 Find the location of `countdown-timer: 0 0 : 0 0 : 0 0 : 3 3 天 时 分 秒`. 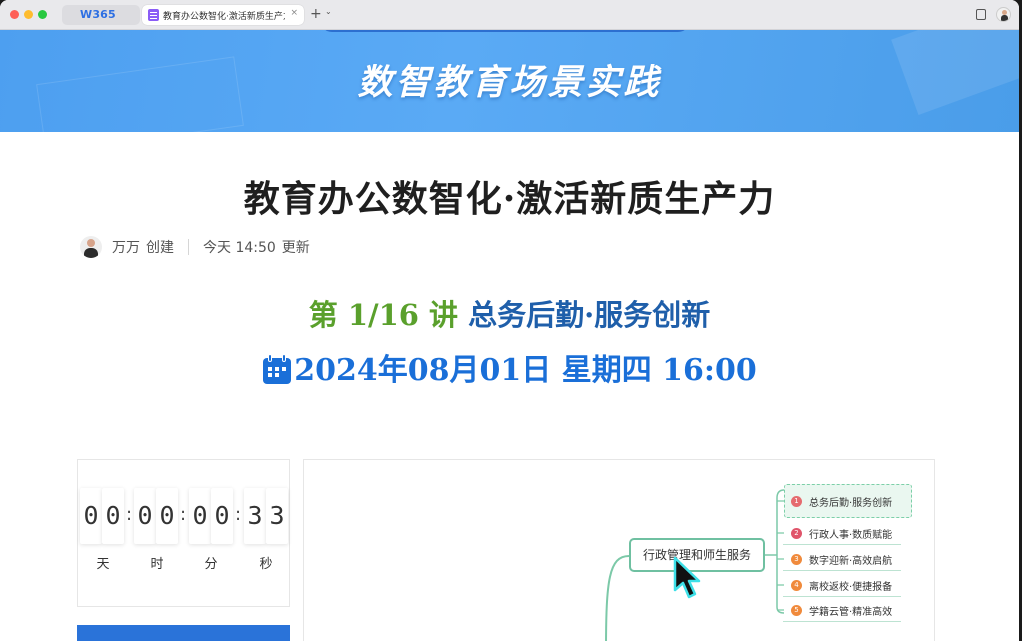

countdown-timer: 0 0 : 0 0 : 0 0 : 3 3 天 时 分 秒 is located at coordinates (183, 533).